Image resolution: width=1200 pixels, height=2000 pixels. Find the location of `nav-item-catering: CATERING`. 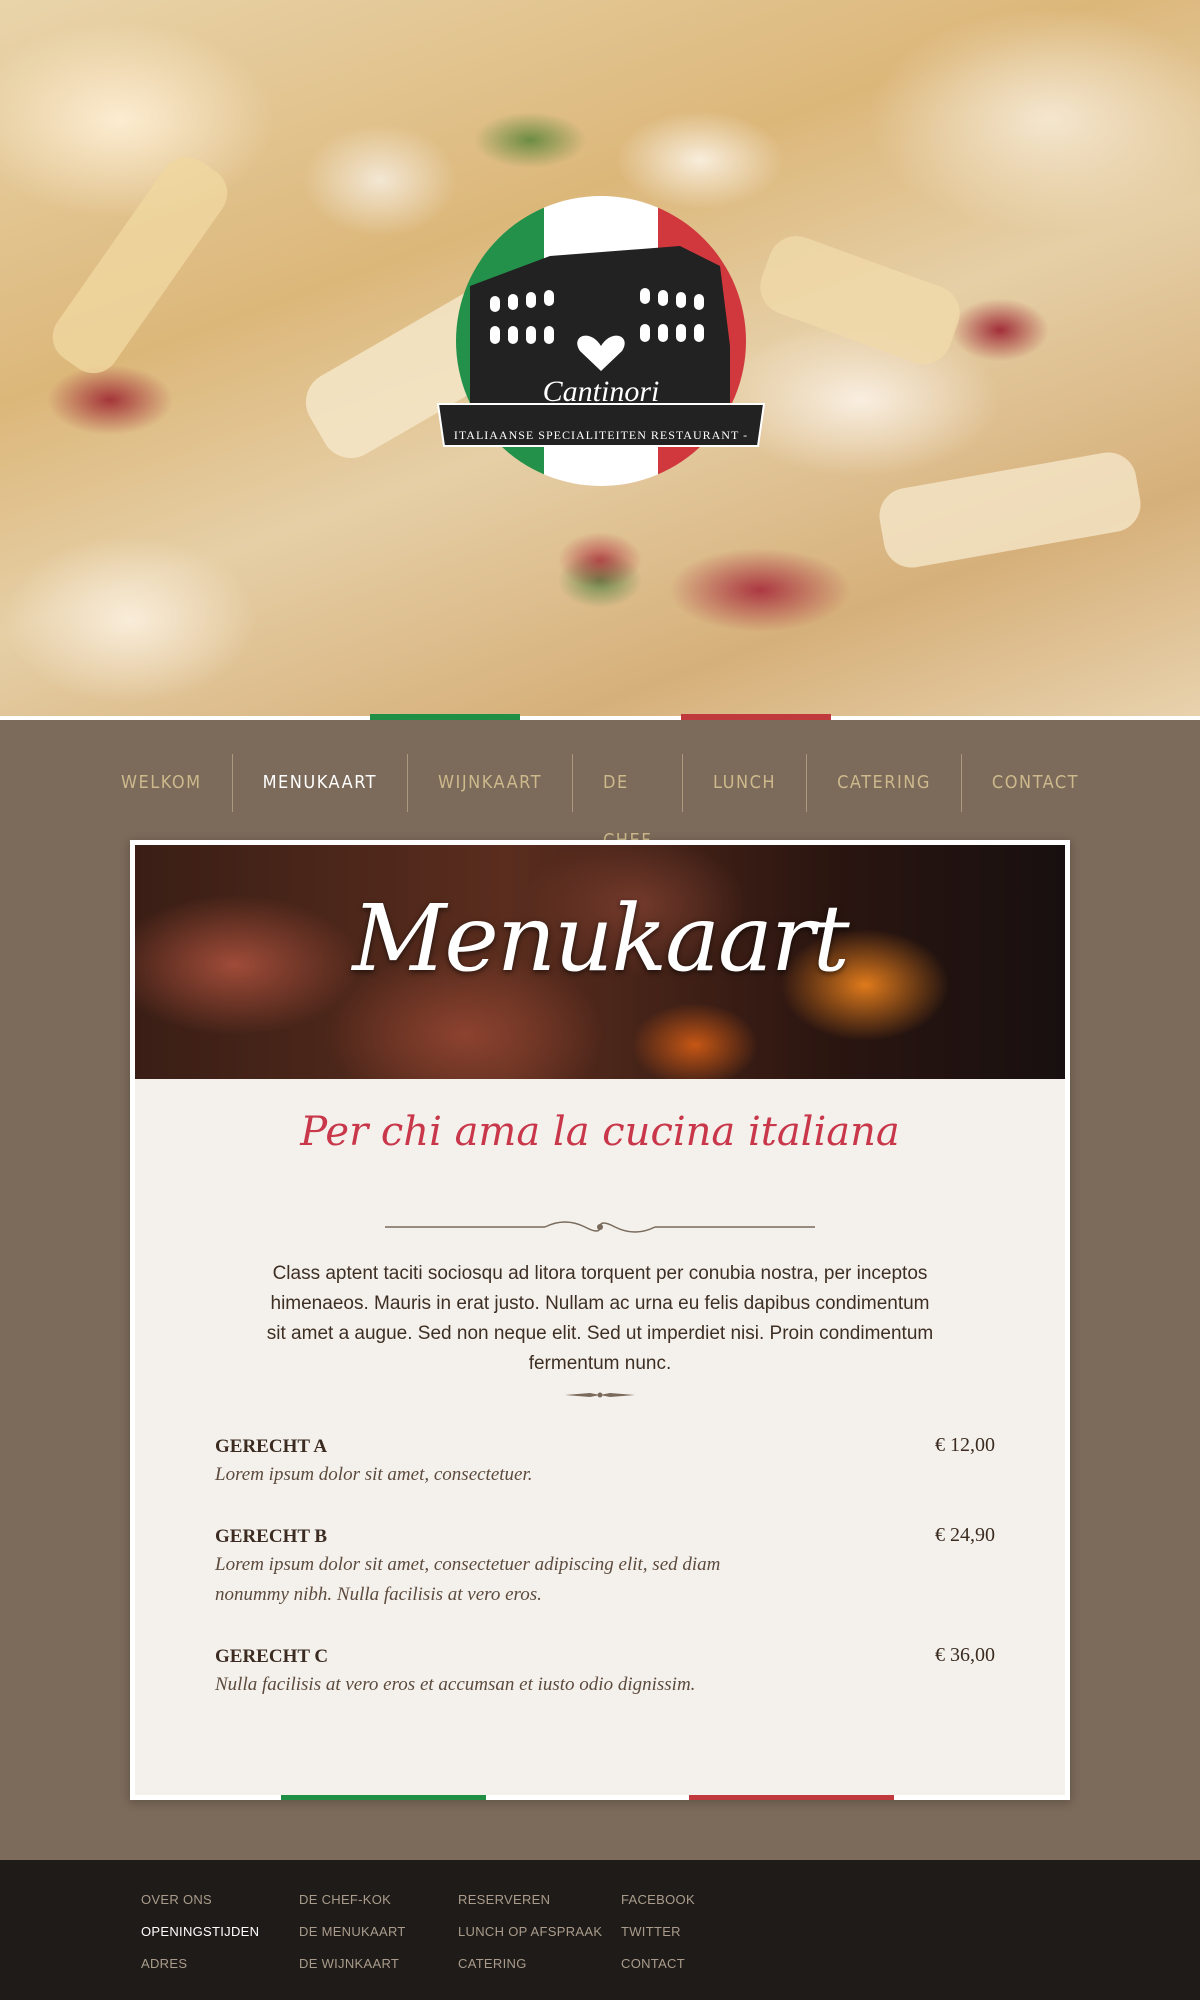

nav-item-catering: CATERING is located at coordinates (883, 783).